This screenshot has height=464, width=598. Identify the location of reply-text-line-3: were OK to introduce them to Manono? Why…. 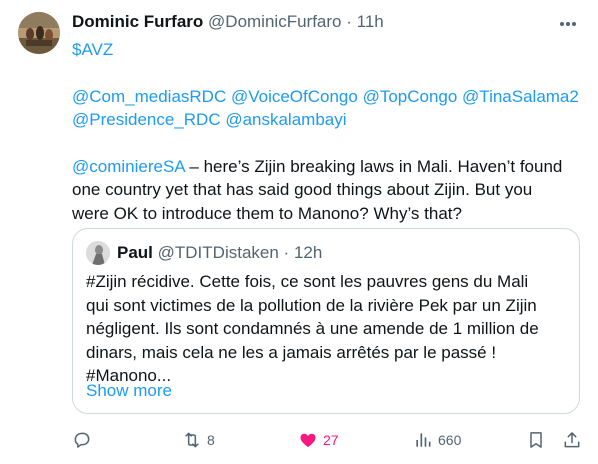
(267, 213).